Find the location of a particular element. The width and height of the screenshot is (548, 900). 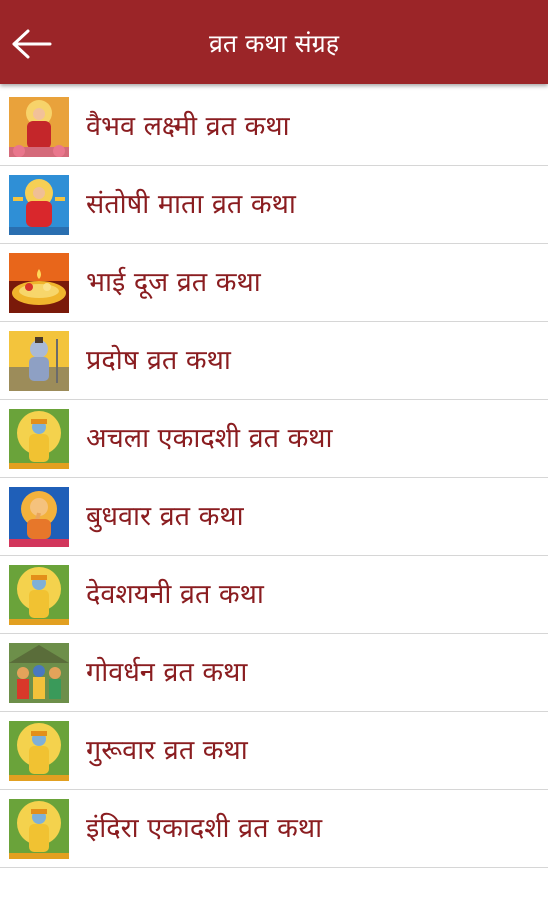

list-item-label: प्रदोष व्रत कथा is located at coordinates (158, 360).